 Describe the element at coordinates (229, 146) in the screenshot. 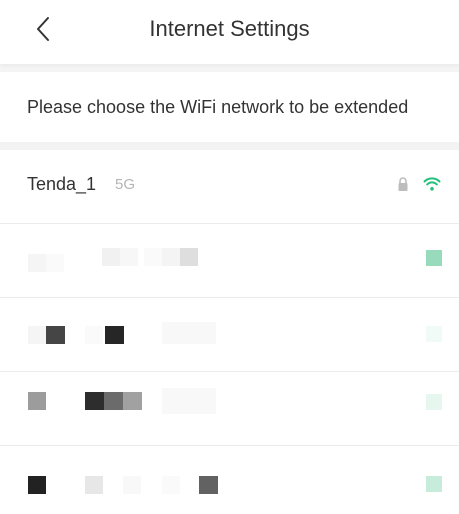

I see `section-separator` at that location.